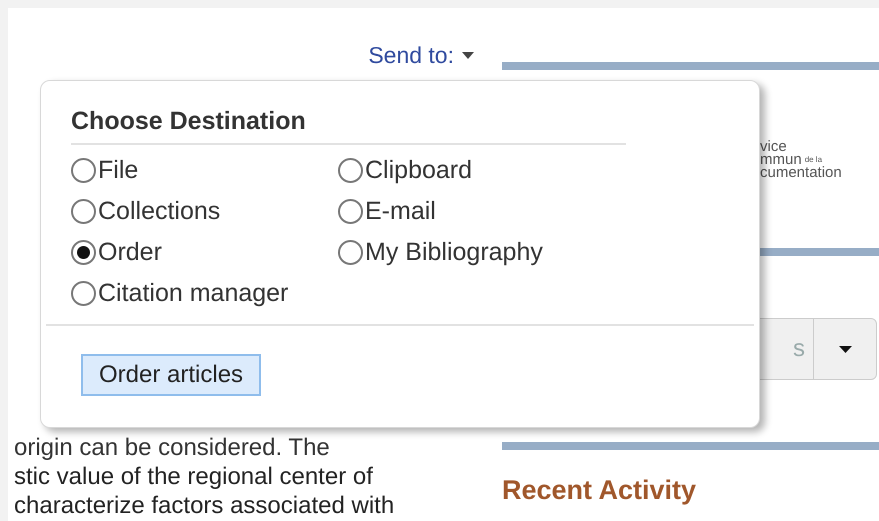 The height and width of the screenshot is (521, 879). Describe the element at coordinates (205, 505) in the screenshot. I see `abstract-text: characterize factors associated with` at that location.